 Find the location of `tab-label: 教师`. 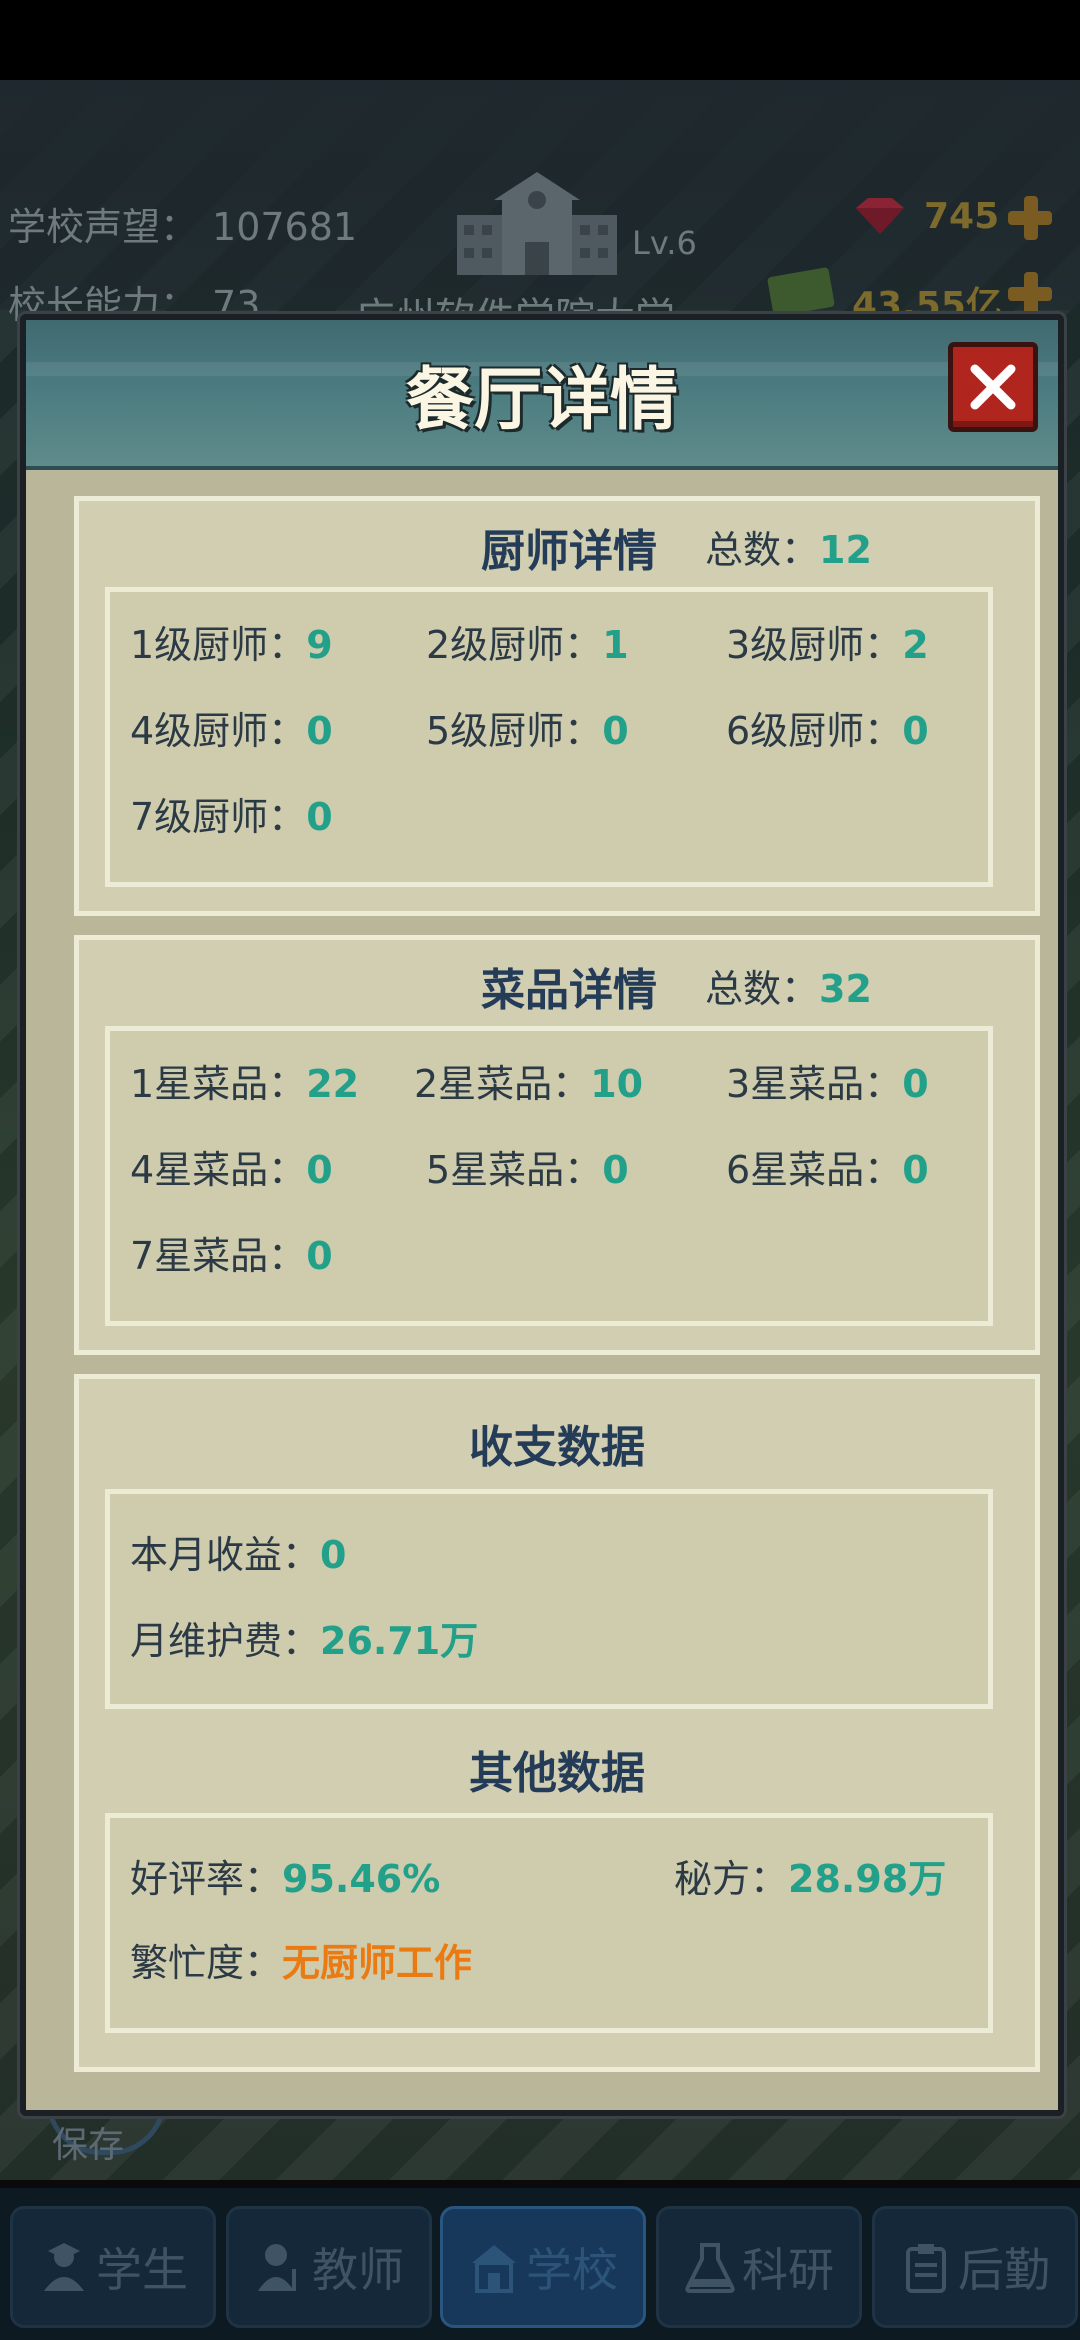

tab-label: 教师 is located at coordinates (358, 2270).